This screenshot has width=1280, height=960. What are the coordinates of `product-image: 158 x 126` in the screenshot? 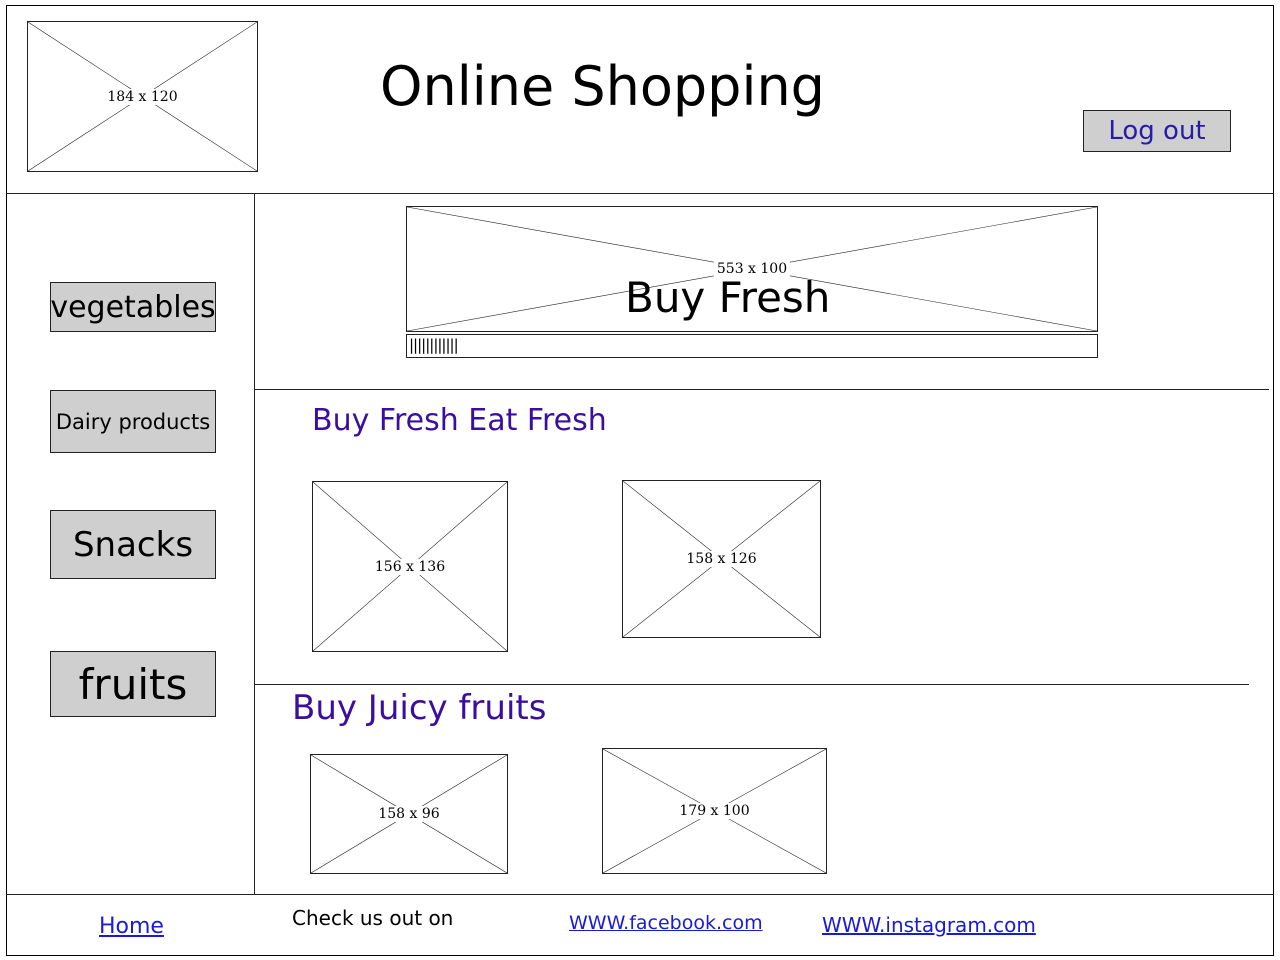 It's located at (721, 559).